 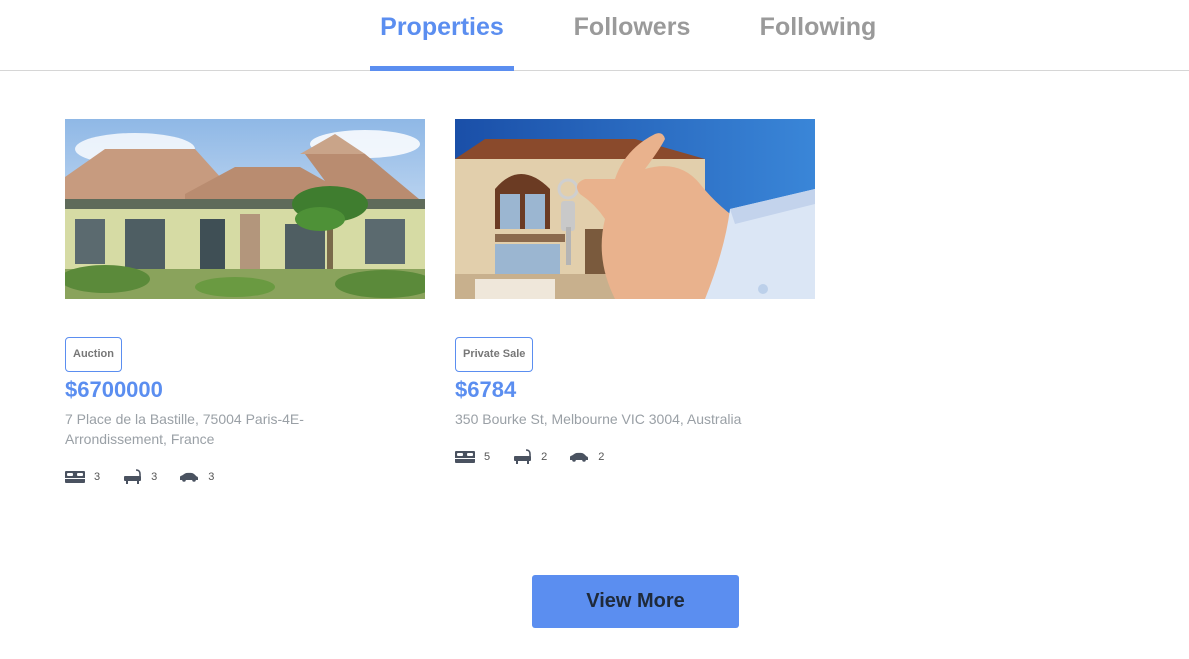 I want to click on car-count: 3, so click(x=211, y=477).